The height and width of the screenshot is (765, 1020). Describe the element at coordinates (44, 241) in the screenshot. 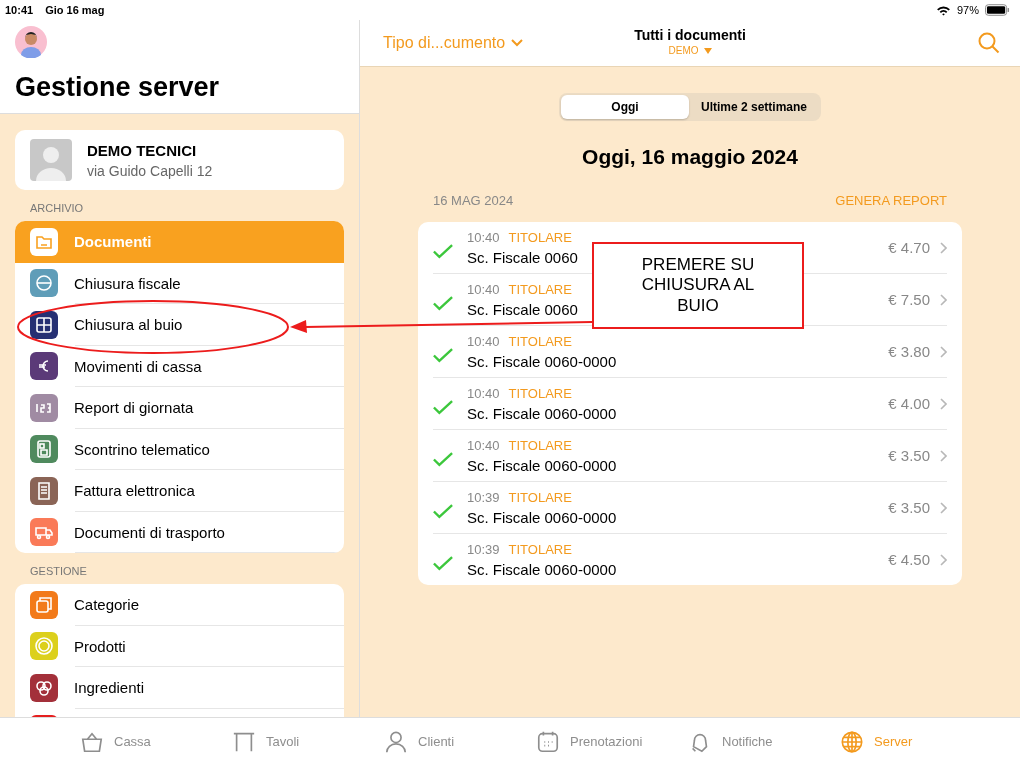

I see `folder-icon` at that location.